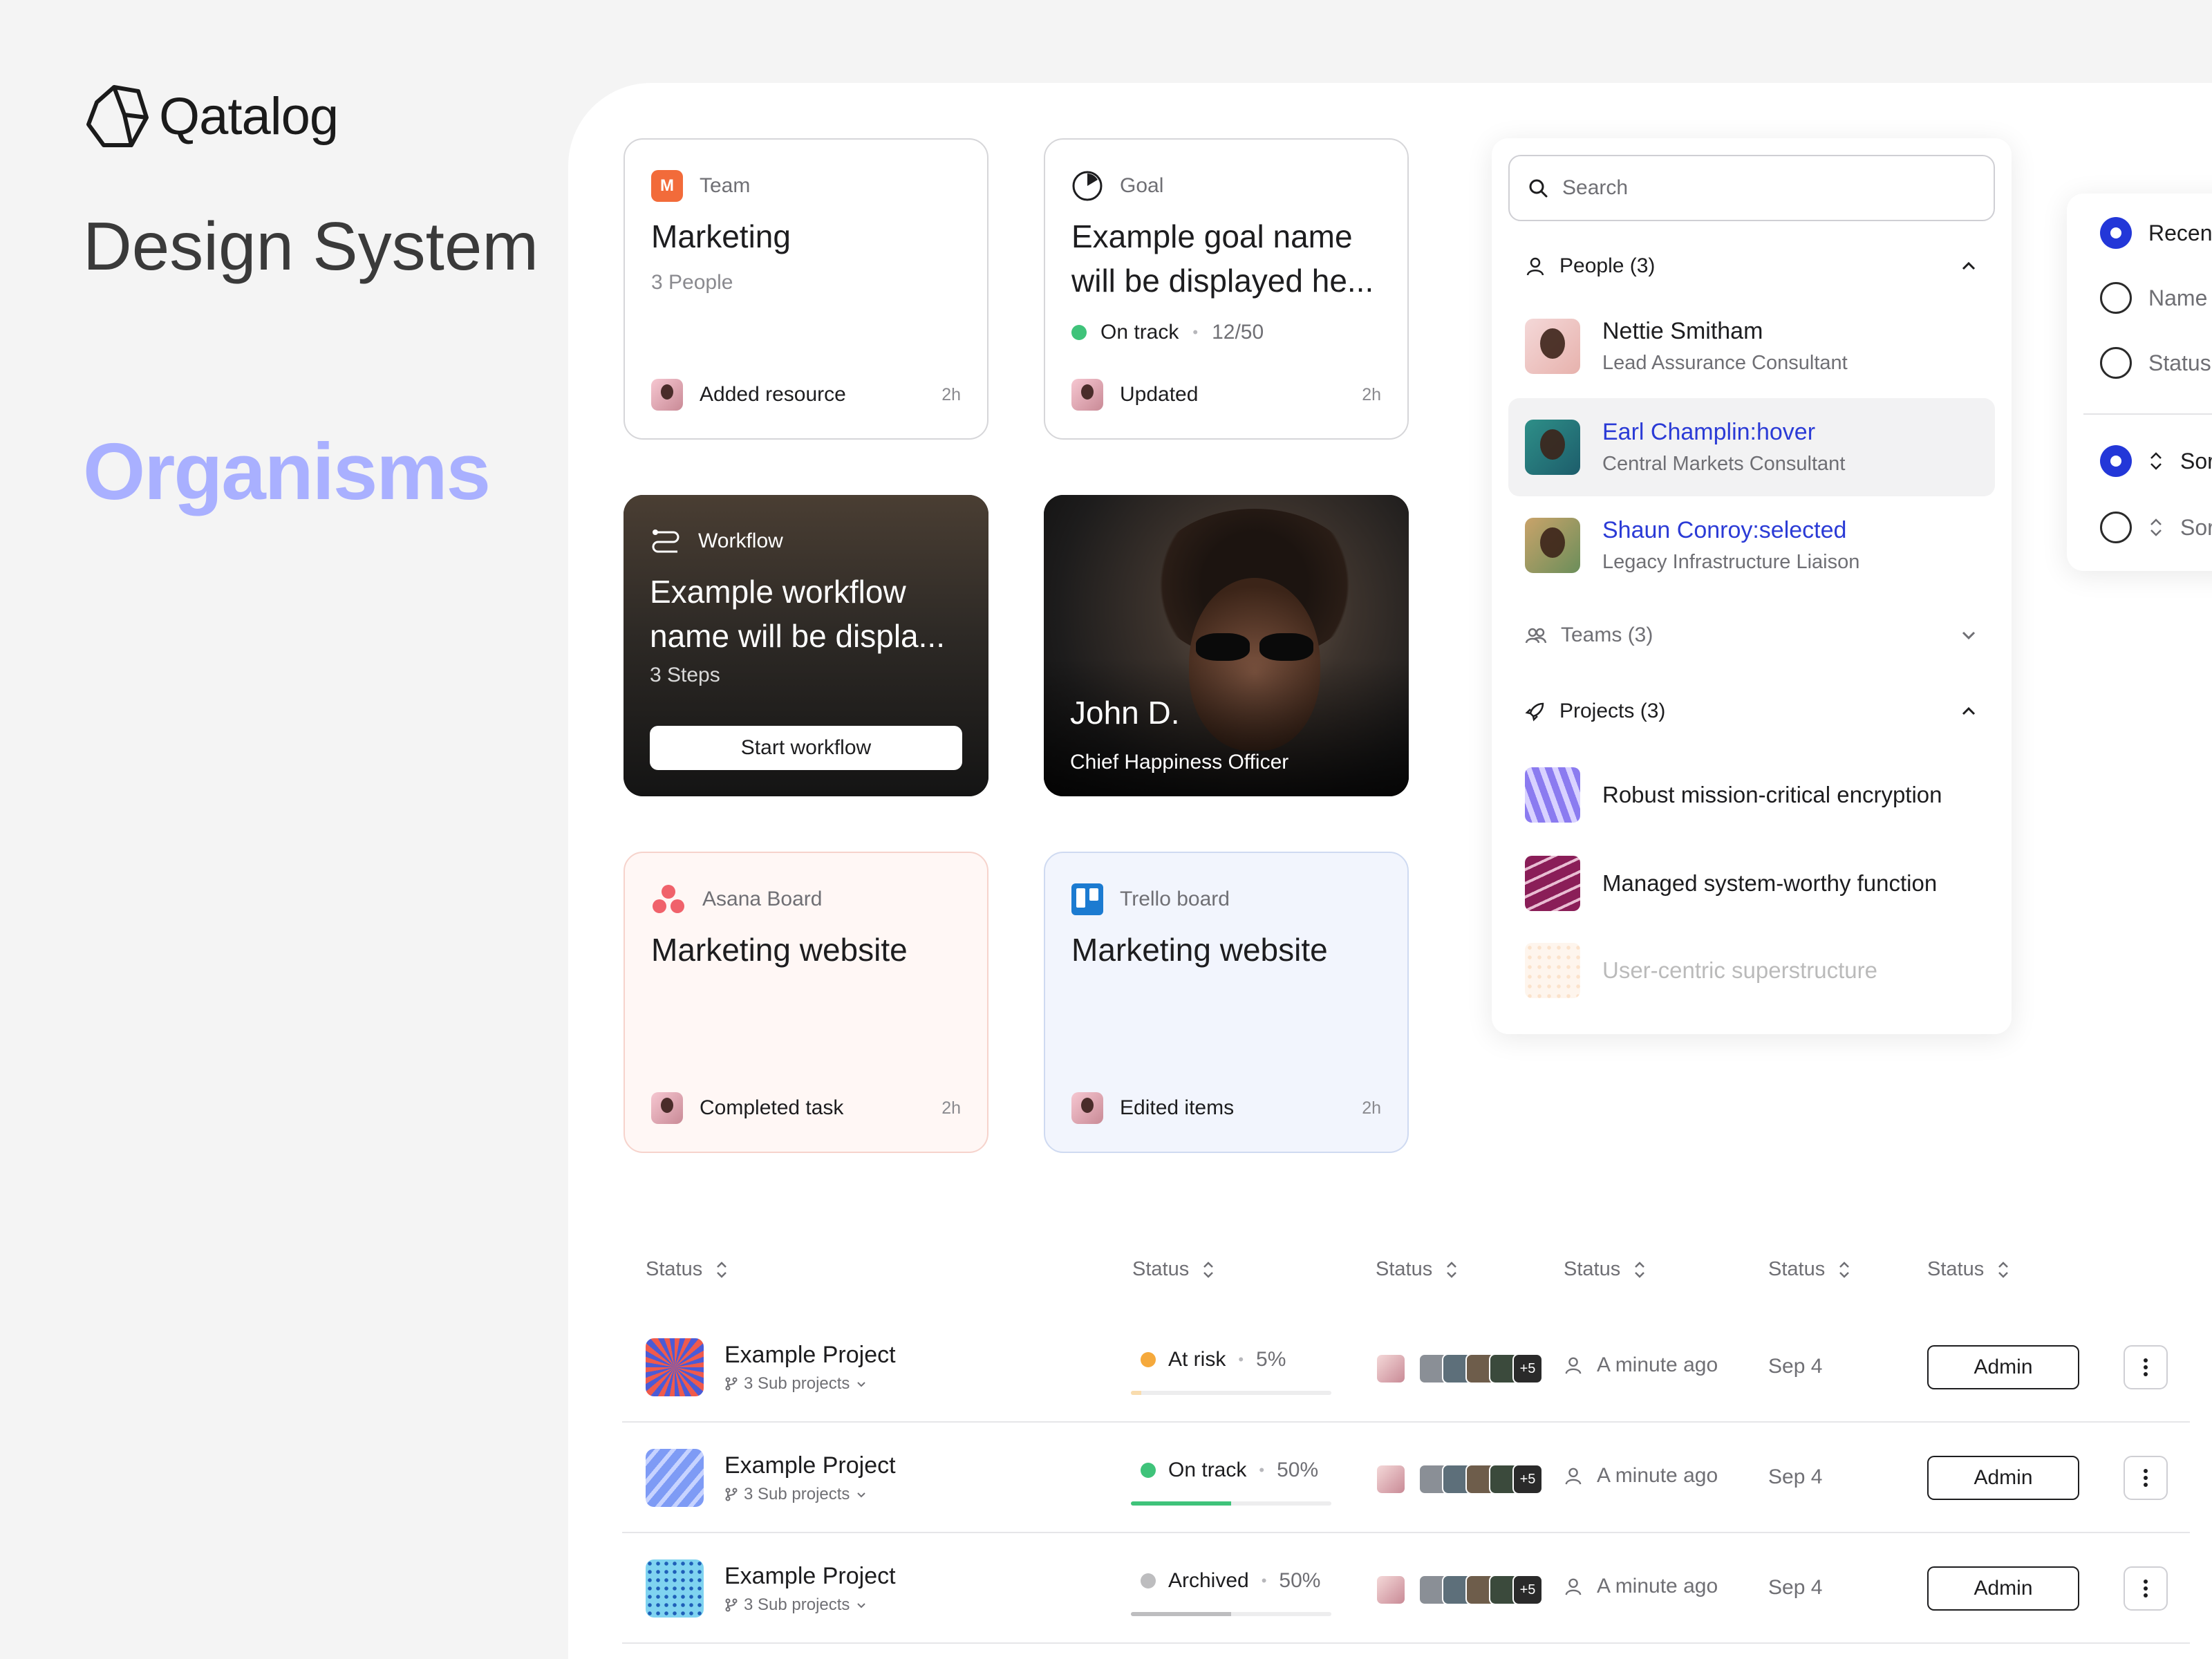  I want to click on person-icon, so click(1573, 1476).